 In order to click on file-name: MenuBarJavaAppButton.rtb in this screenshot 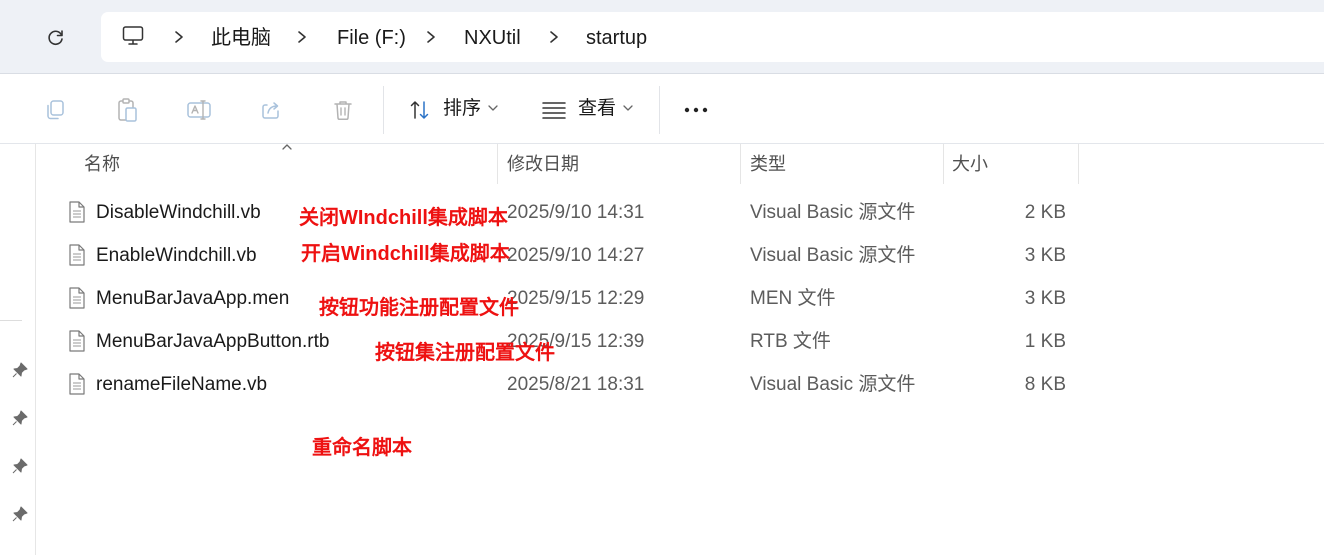, I will do `click(213, 341)`.